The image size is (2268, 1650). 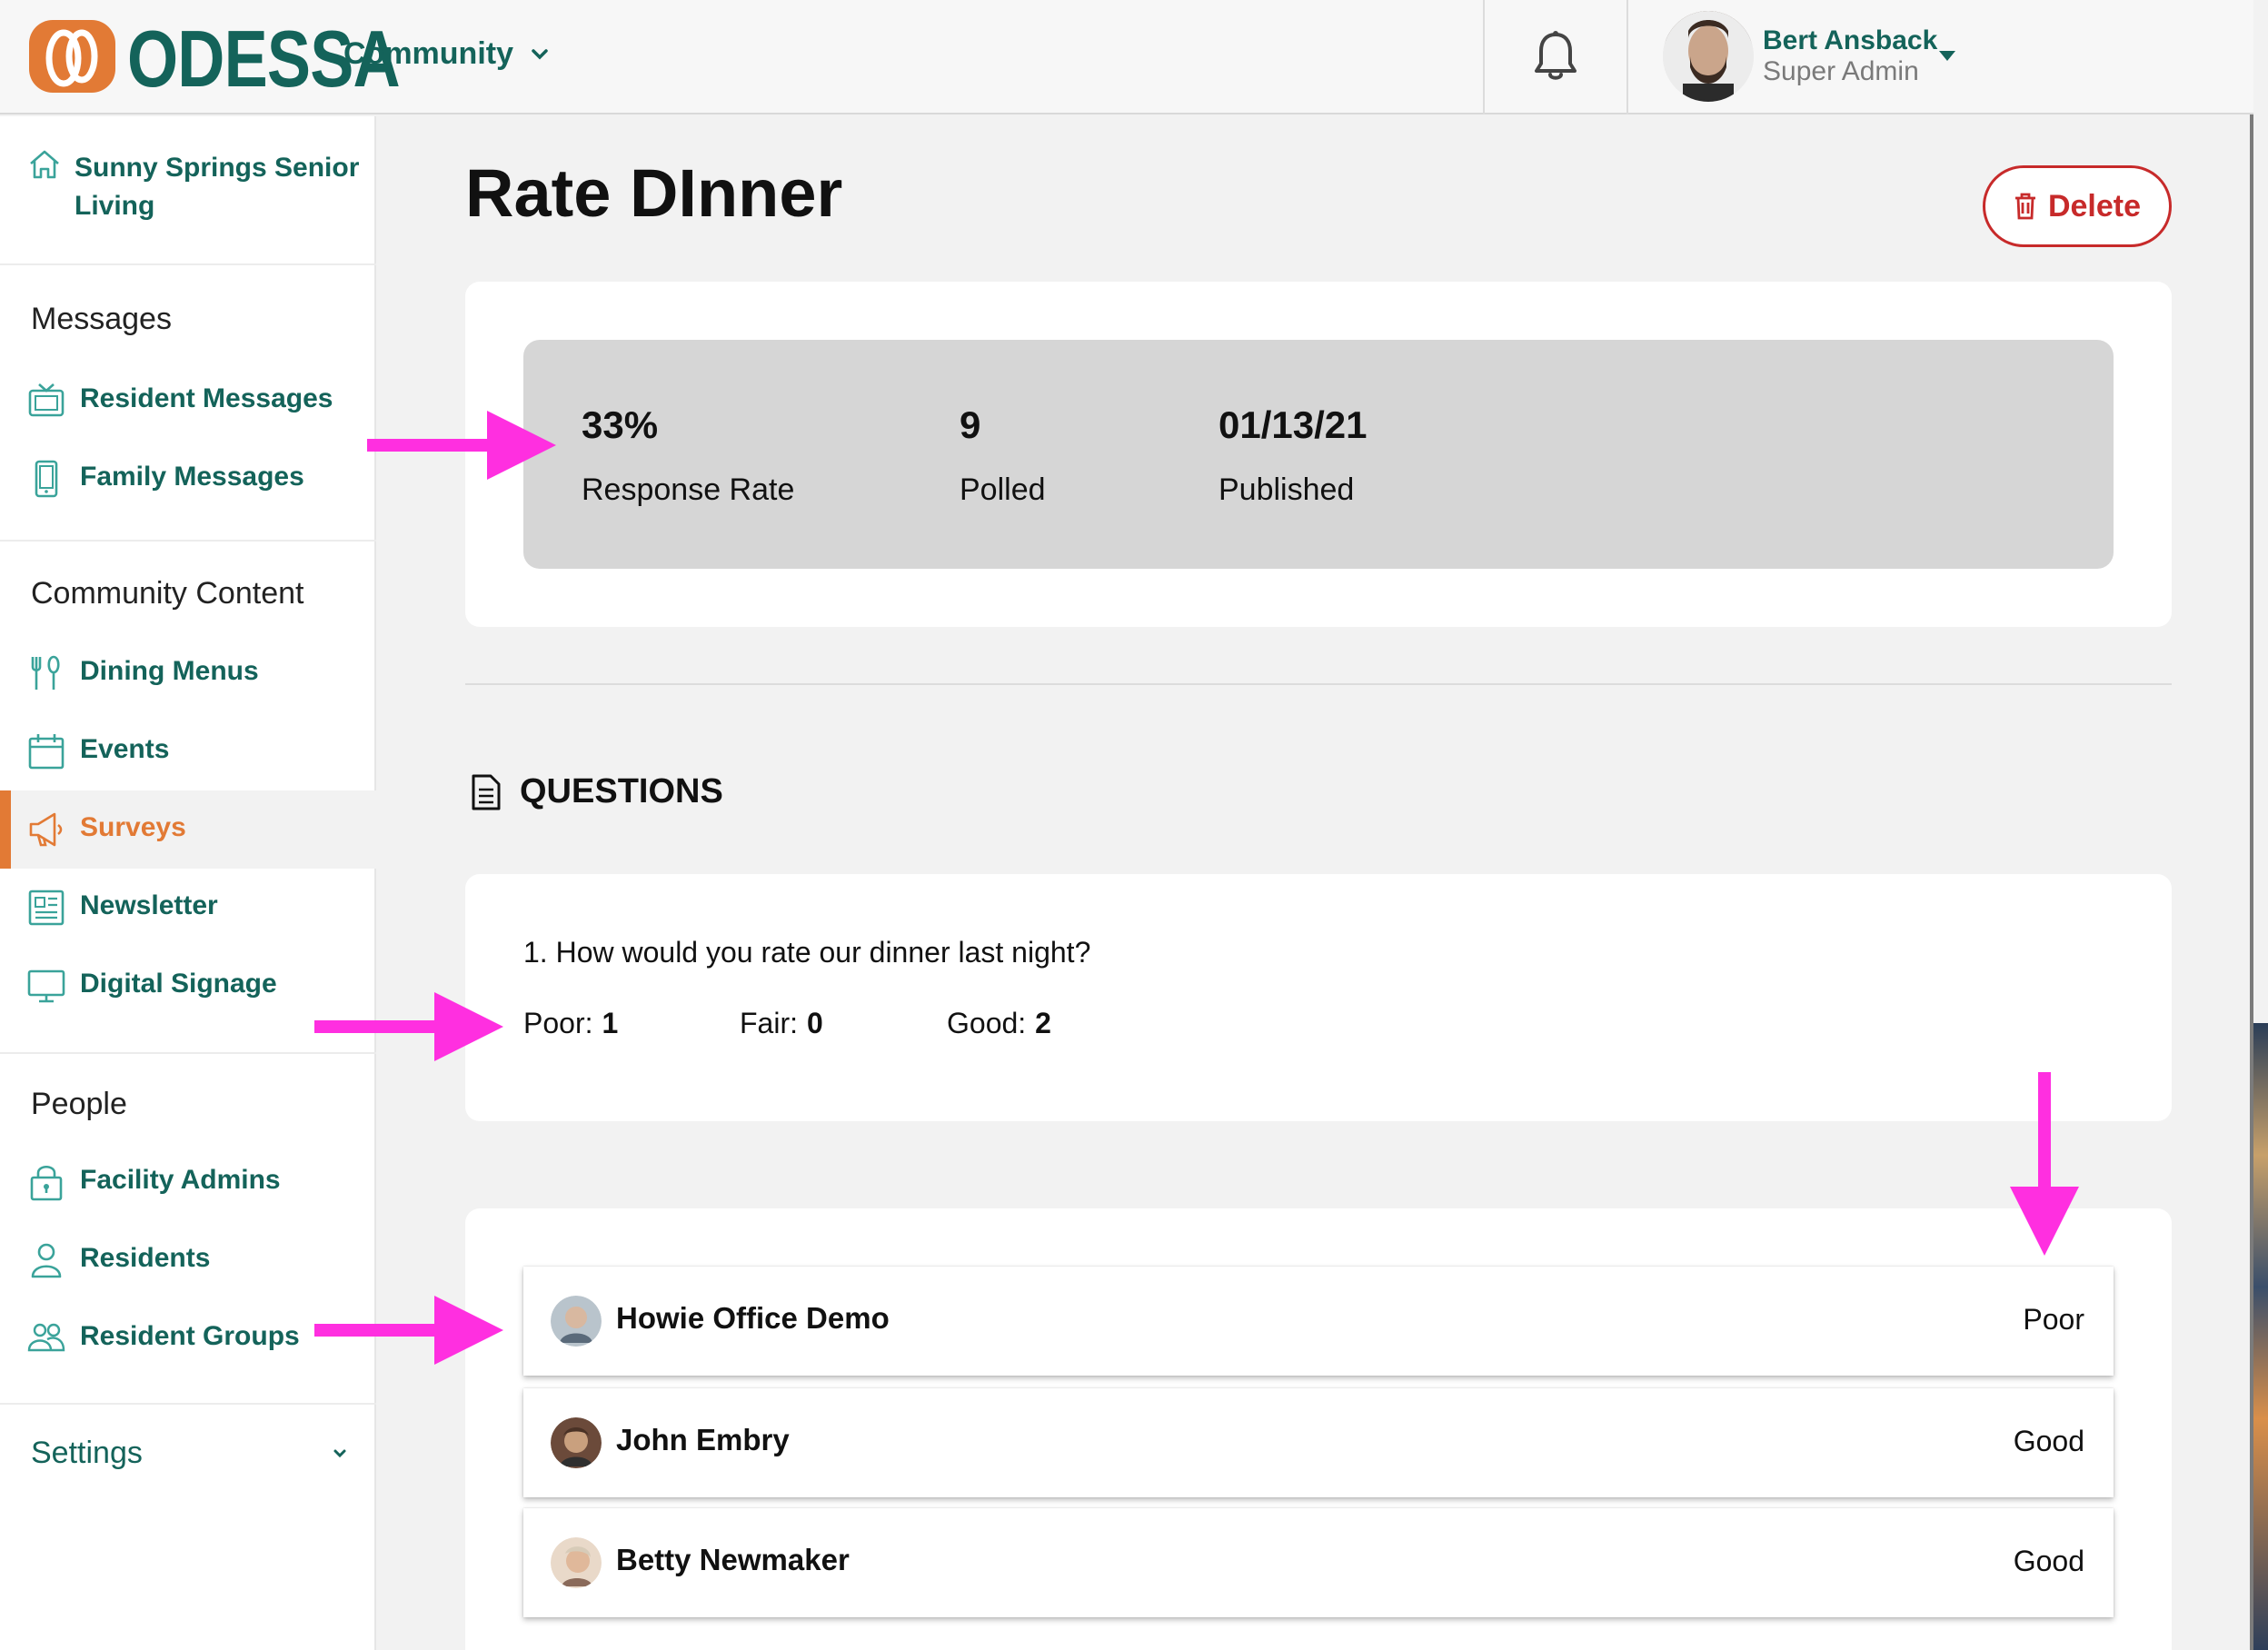 What do you see at coordinates (206, 398) in the screenshot?
I see `sidebar-item-label: Resident Messages` at bounding box center [206, 398].